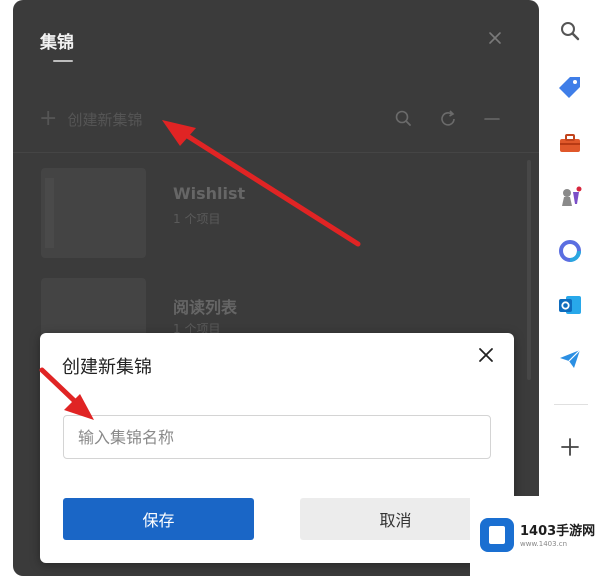 This screenshot has height=576, width=596. I want to click on sidebar-shopping-button, so click(570, 87).